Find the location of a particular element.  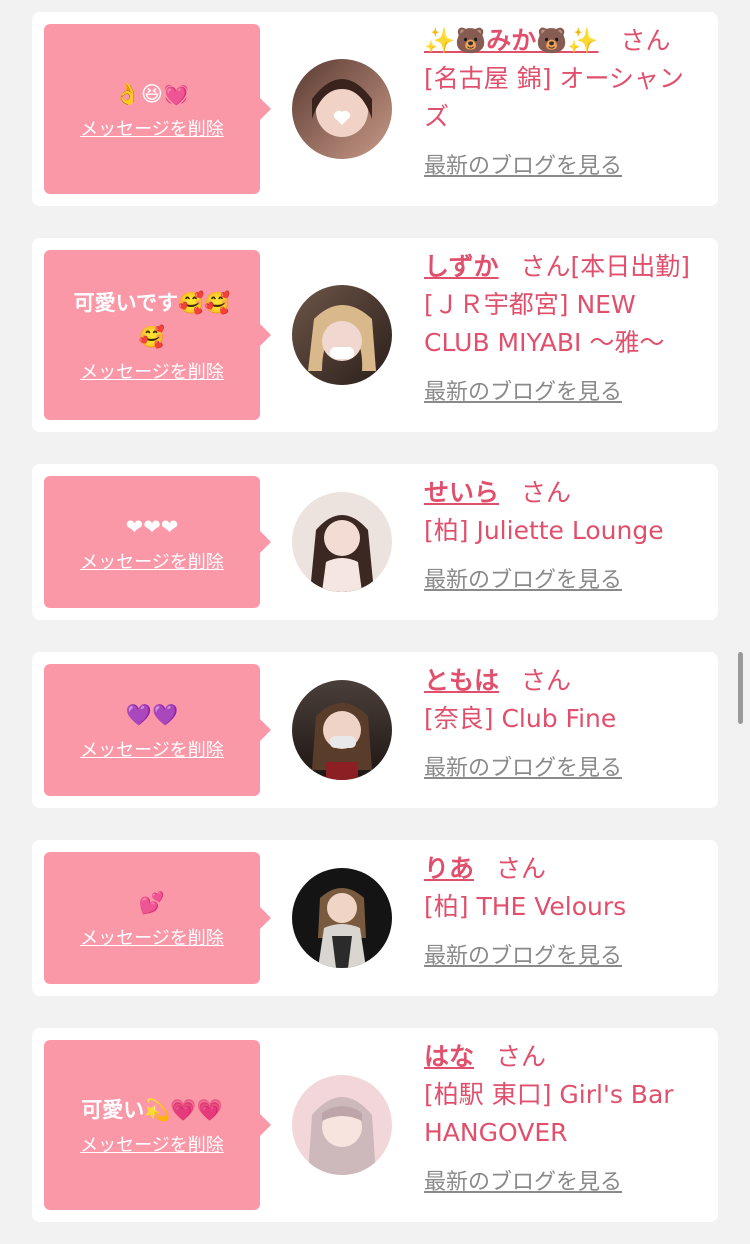

cast-name-link: ✨🐻みか🐻✨ is located at coordinates (511, 40).